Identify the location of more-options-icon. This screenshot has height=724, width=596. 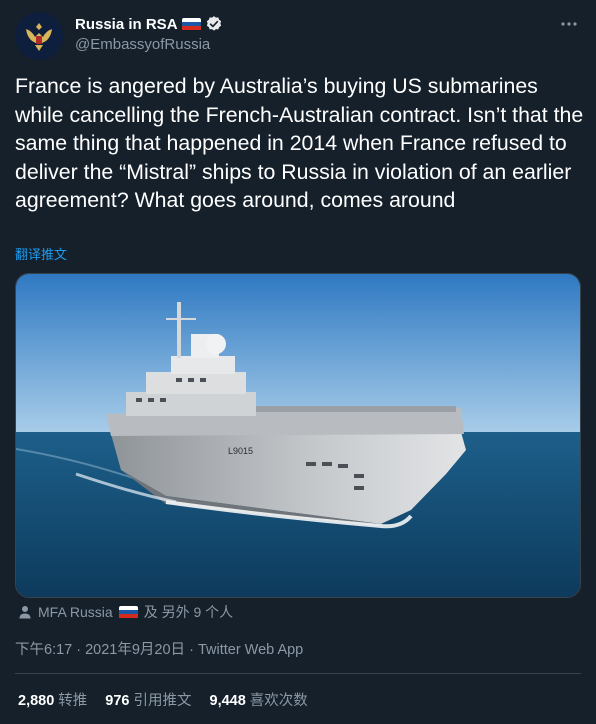
(569, 24).